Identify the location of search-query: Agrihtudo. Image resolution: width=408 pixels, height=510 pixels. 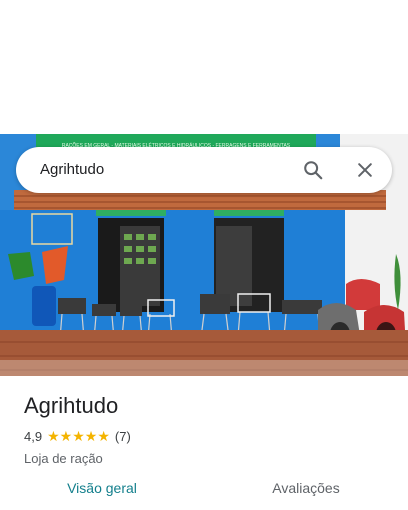
(72, 170).